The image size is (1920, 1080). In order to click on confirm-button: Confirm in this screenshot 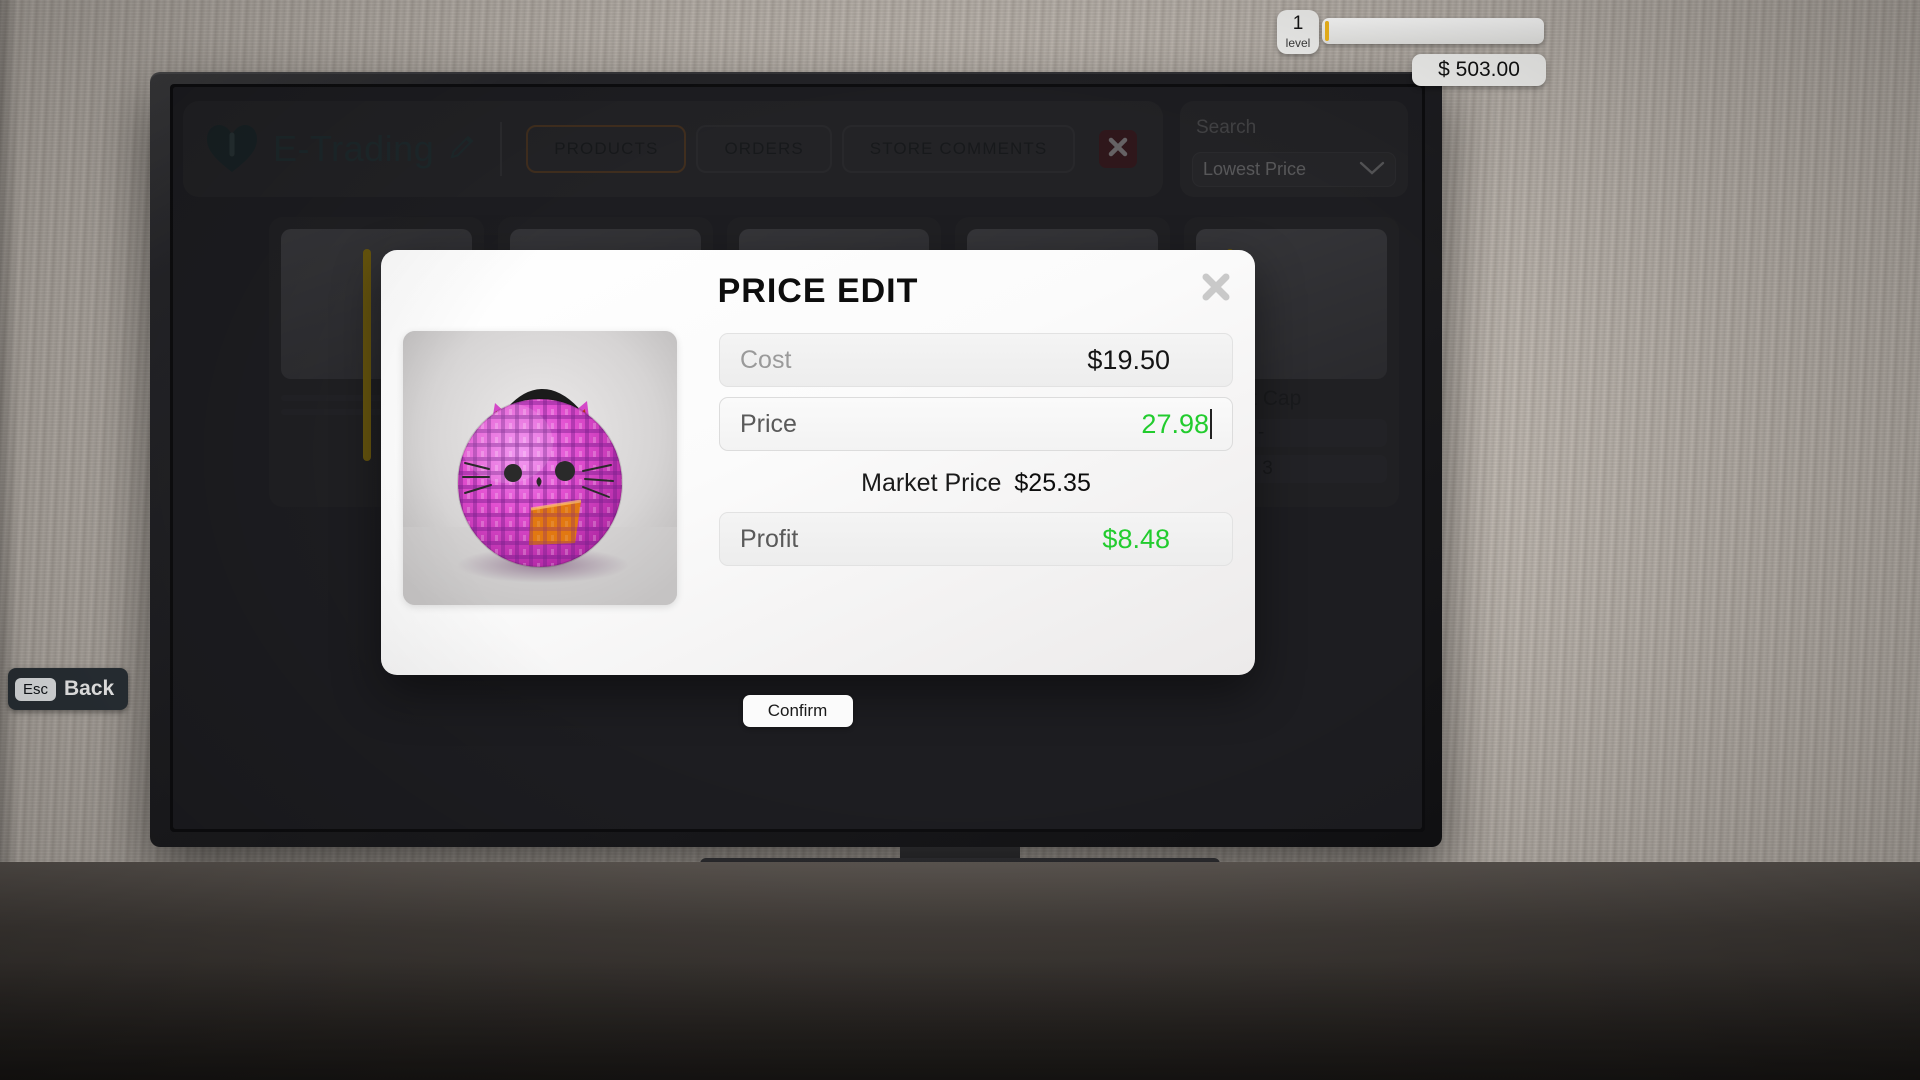, I will do `click(797, 711)`.